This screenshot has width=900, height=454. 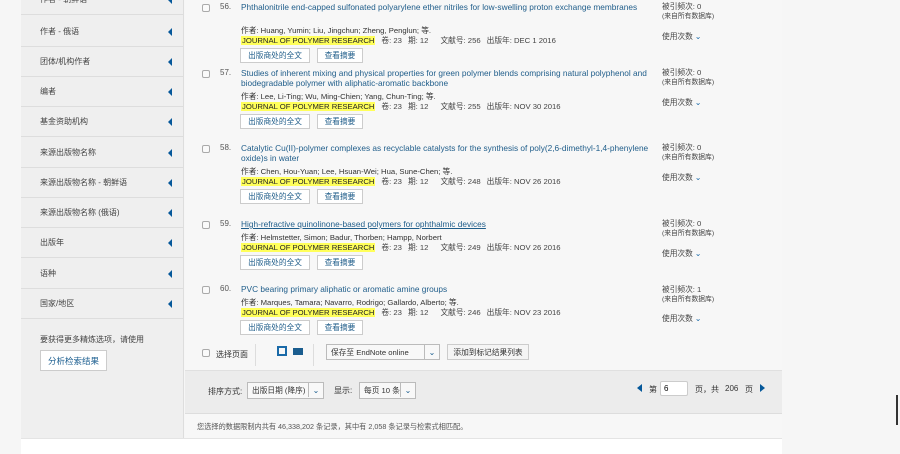 What do you see at coordinates (48, 273) in the screenshot?
I see `sidebar-item-label: 语种` at bounding box center [48, 273].